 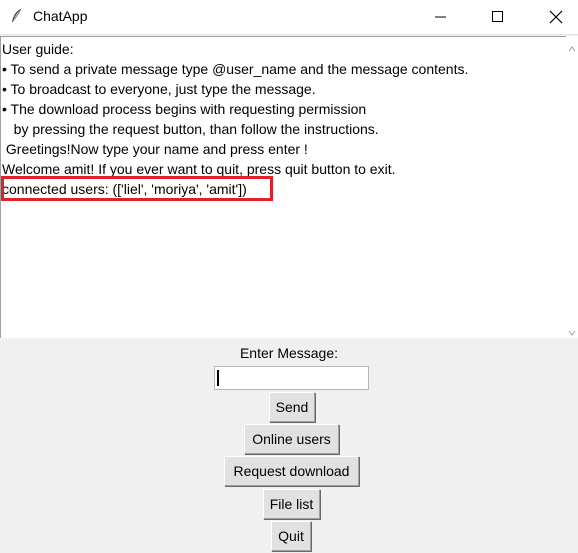 What do you see at coordinates (572, 187) in the screenshot?
I see `vertical-scrollbar` at bounding box center [572, 187].